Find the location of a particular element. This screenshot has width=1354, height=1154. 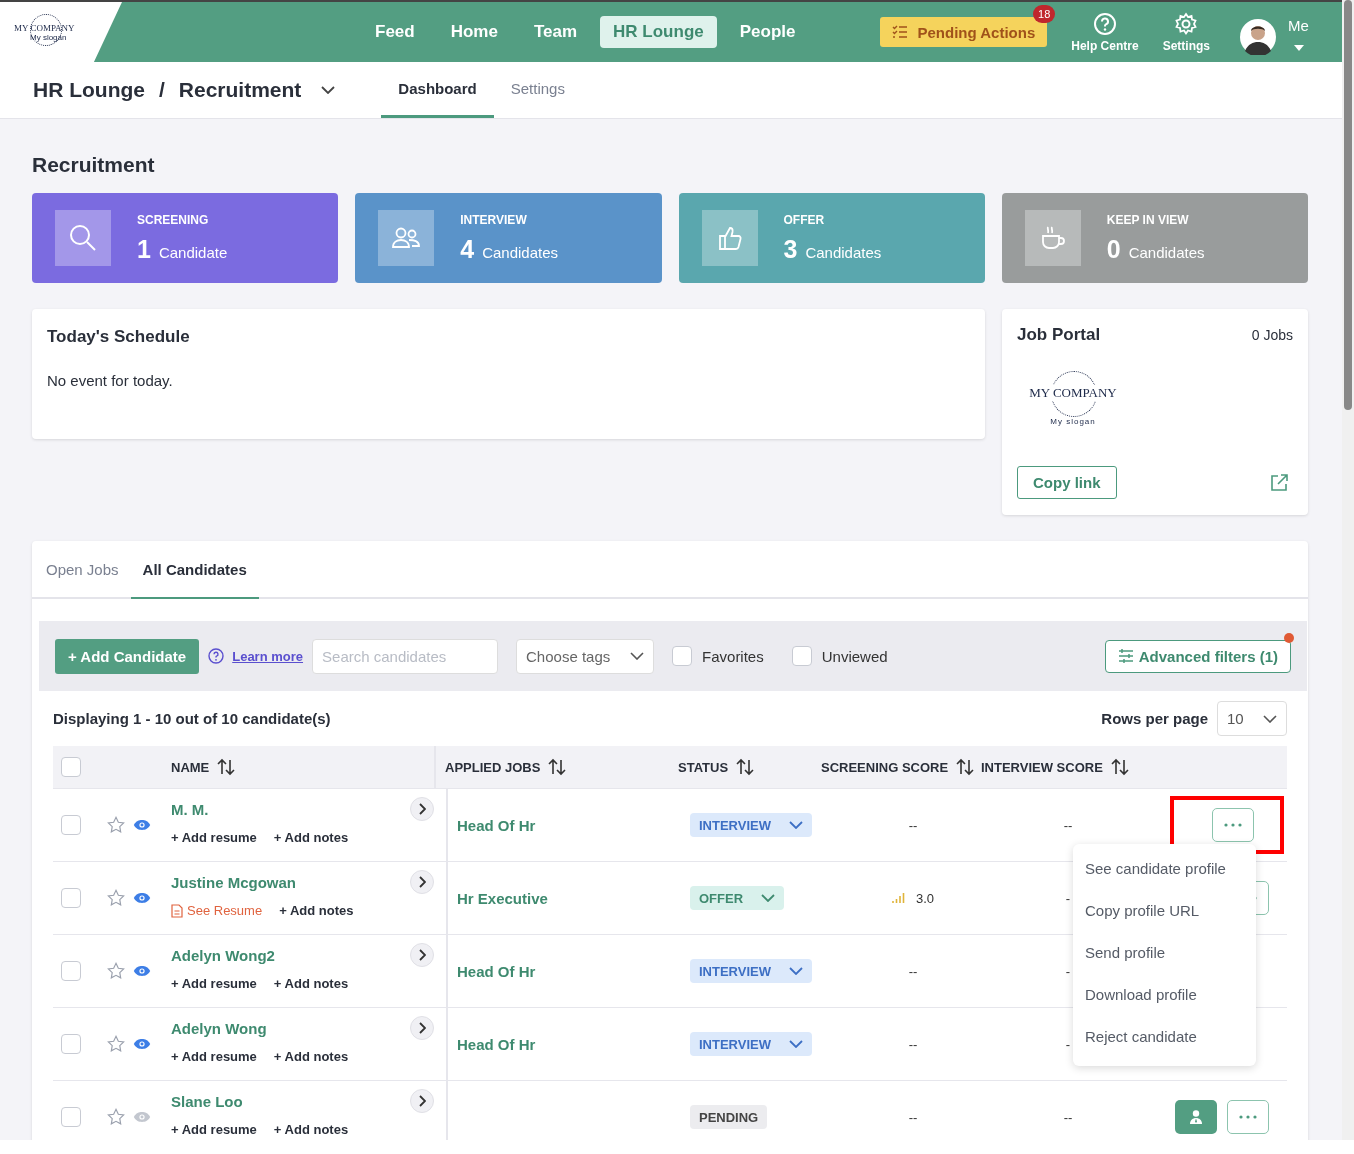

nav-tab: Home is located at coordinates (474, 32).